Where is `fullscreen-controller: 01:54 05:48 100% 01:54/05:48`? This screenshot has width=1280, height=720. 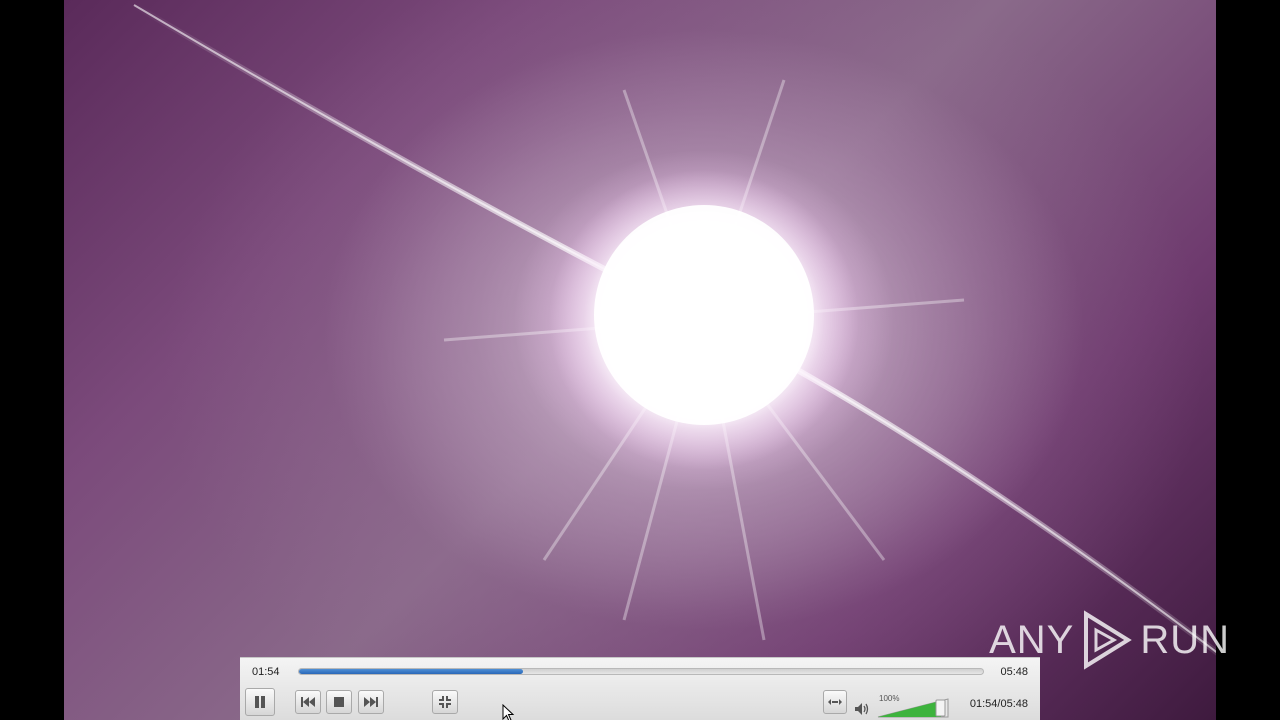 fullscreen-controller: 01:54 05:48 100% 01:54/05:48 is located at coordinates (640, 688).